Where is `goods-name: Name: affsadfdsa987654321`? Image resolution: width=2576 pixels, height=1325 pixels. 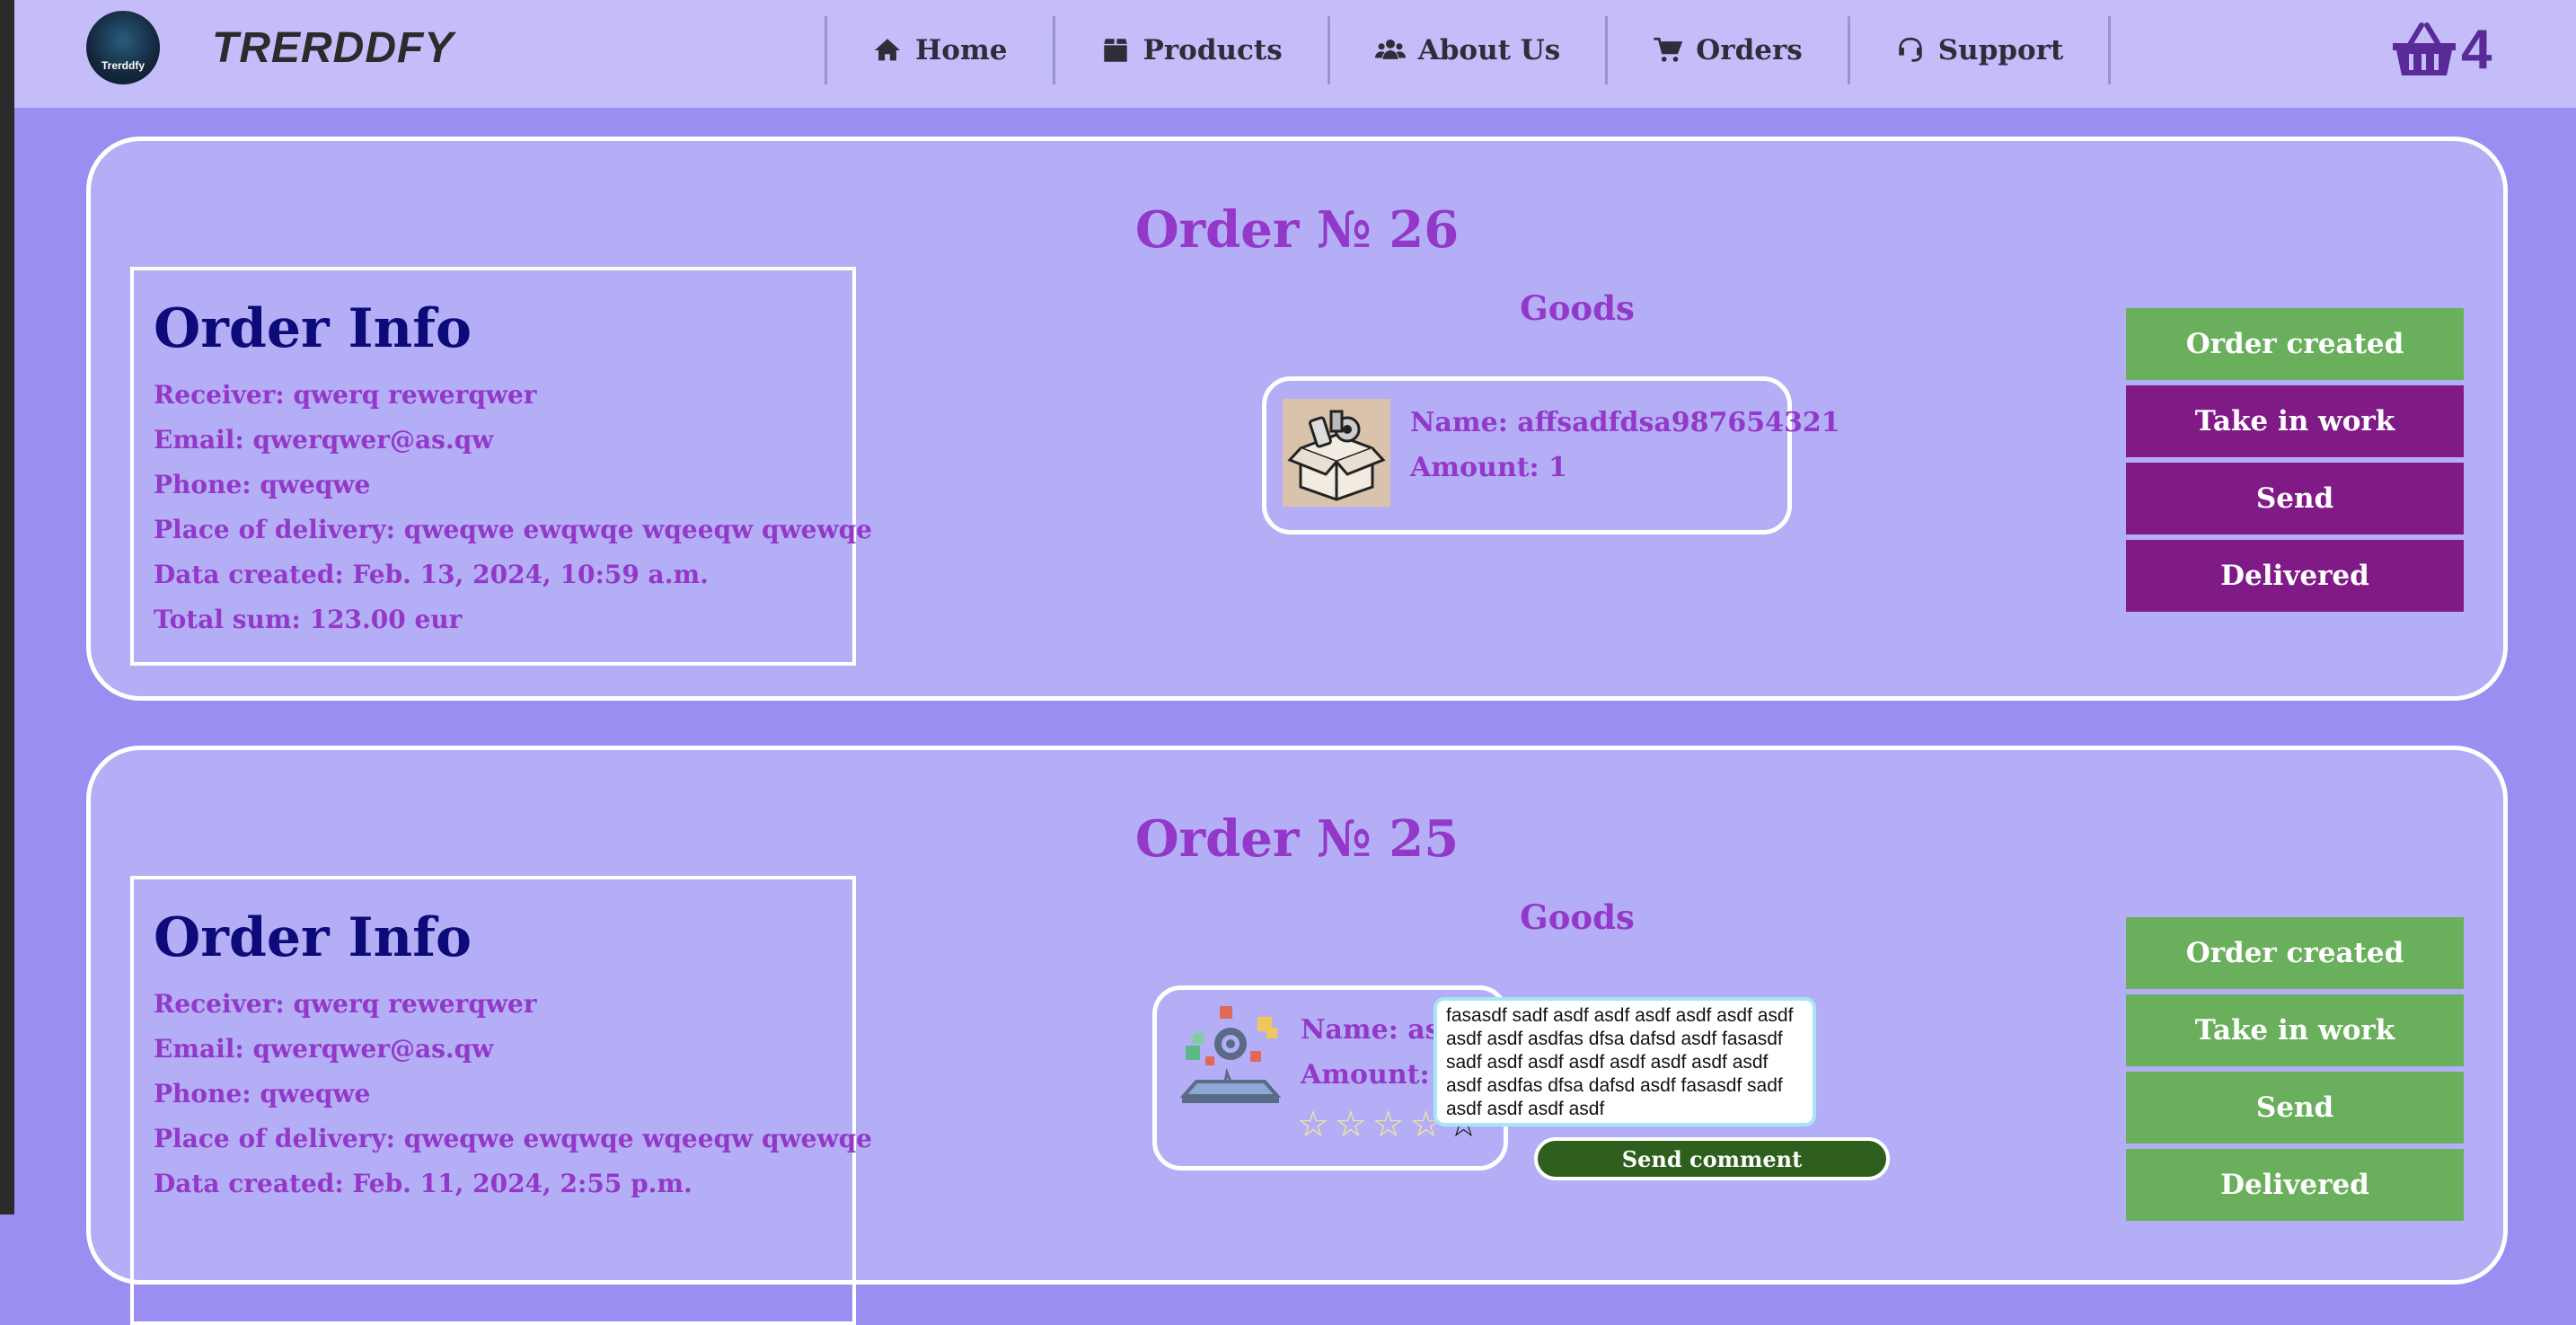 goods-name: Name: affsadfdsa987654321 is located at coordinates (1625, 422).